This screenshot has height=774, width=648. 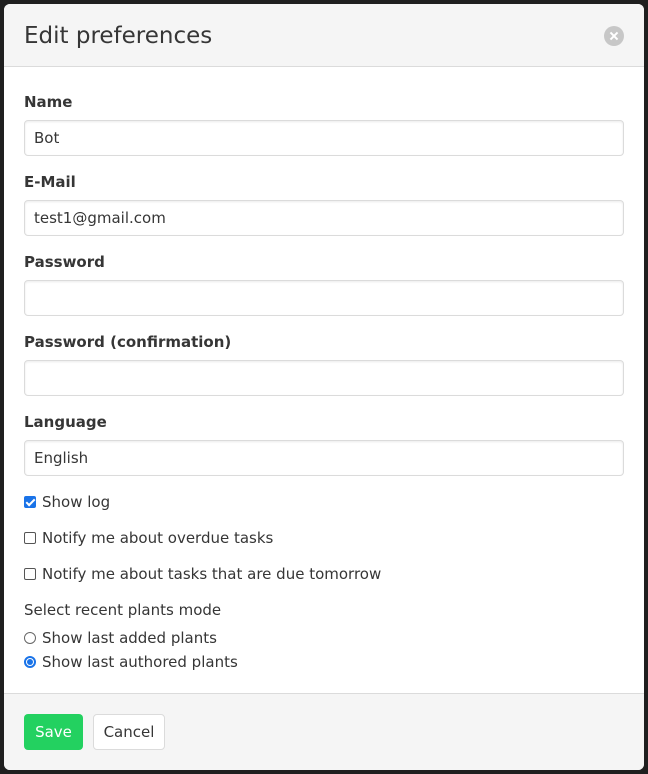 I want to click on modal-header: Edit preferences, so click(x=324, y=35).